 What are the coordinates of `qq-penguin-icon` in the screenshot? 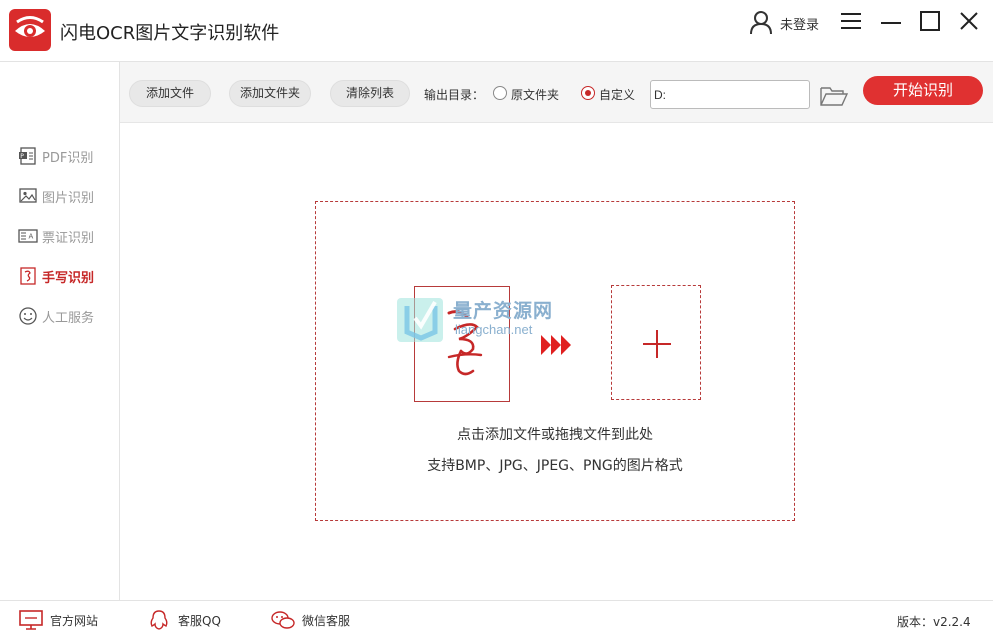 It's located at (159, 620).